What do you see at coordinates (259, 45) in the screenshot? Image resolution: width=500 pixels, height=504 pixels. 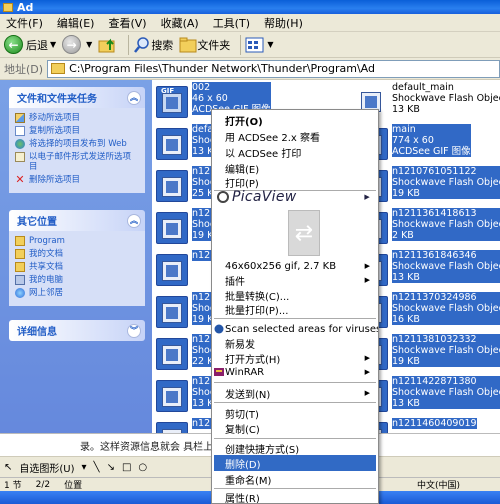 I see `views-button: ▼` at bounding box center [259, 45].